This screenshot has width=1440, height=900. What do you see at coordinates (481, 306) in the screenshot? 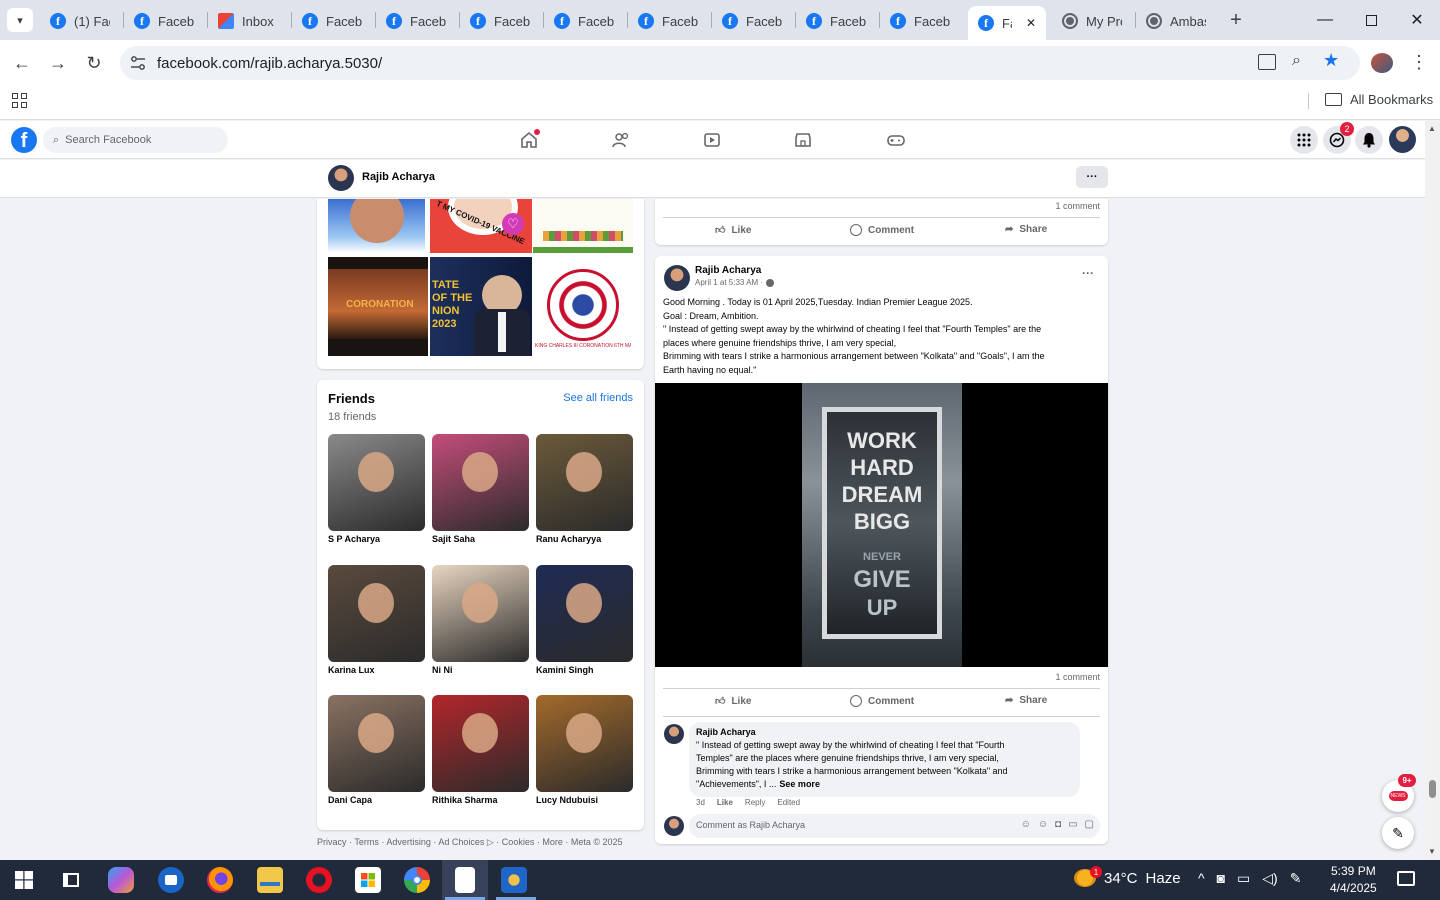
I see `photo-tile: TATE OF THE NION 2023` at bounding box center [481, 306].